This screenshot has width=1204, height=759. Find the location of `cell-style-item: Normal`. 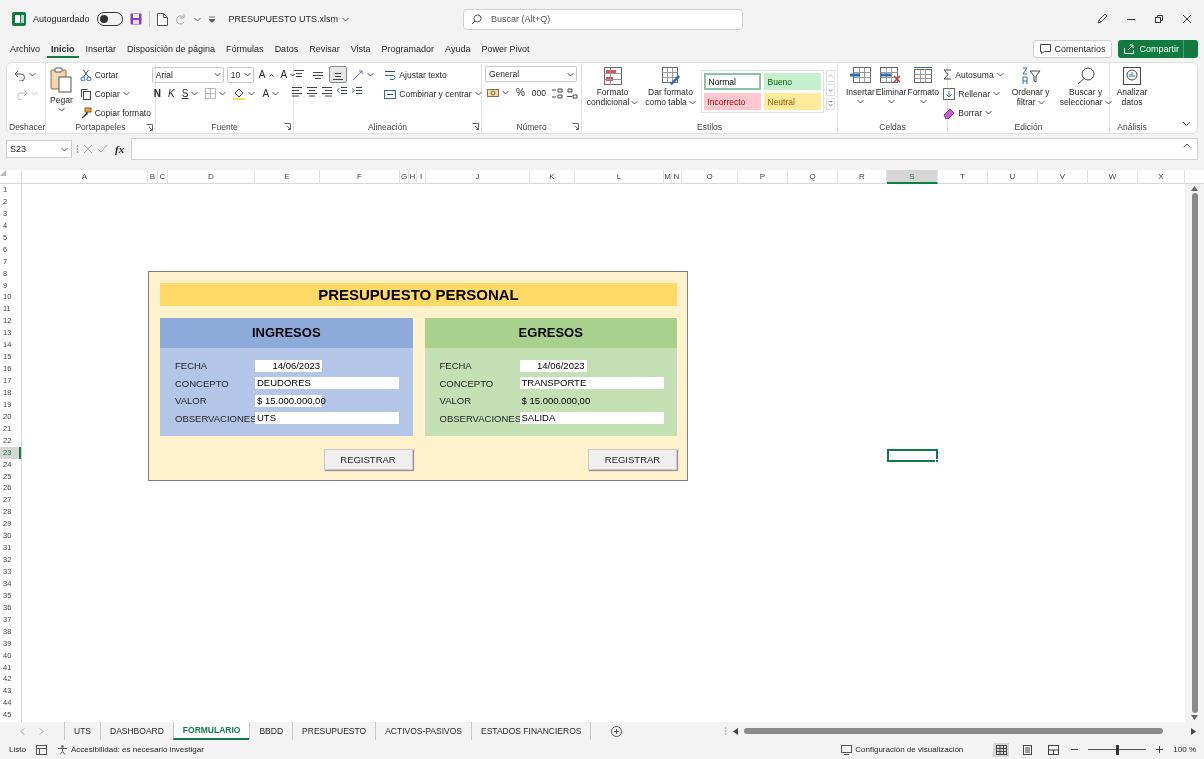

cell-style-item: Normal is located at coordinates (732, 81).